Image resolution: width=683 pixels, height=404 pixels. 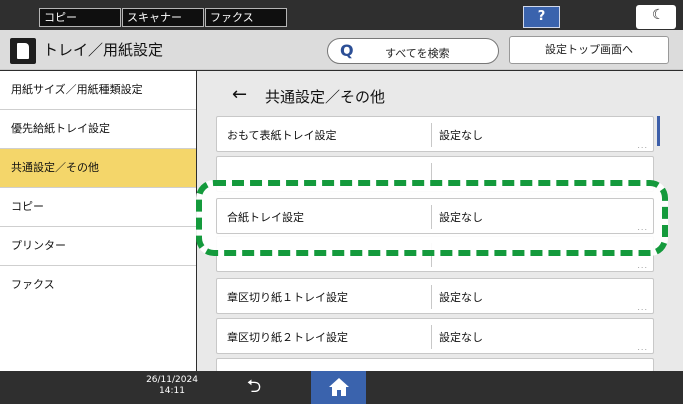 I want to click on system-bar: 26/11/2024 14:11 ⮌, so click(x=341, y=387).